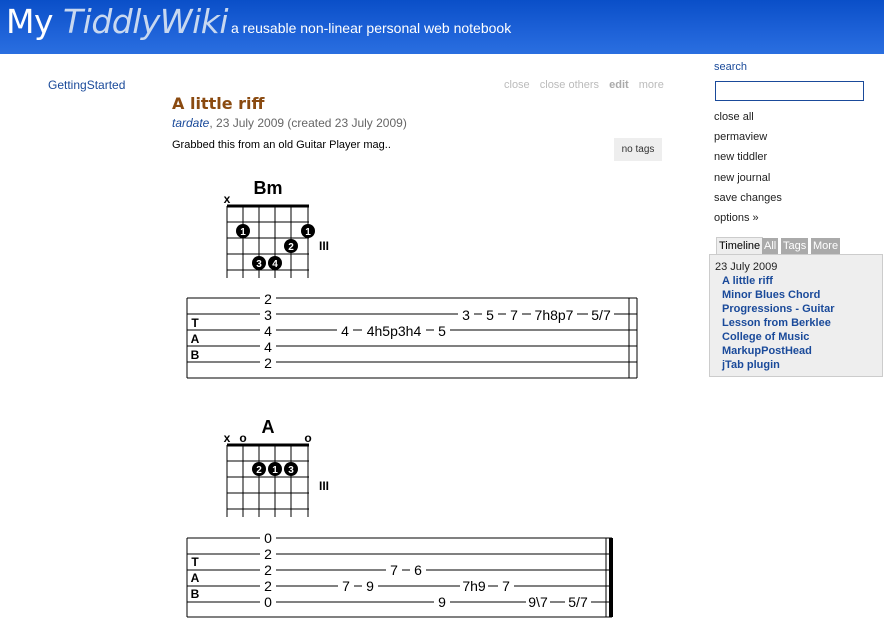  Describe the element at coordinates (734, 117) in the screenshot. I see `close-all-link: close all` at that location.